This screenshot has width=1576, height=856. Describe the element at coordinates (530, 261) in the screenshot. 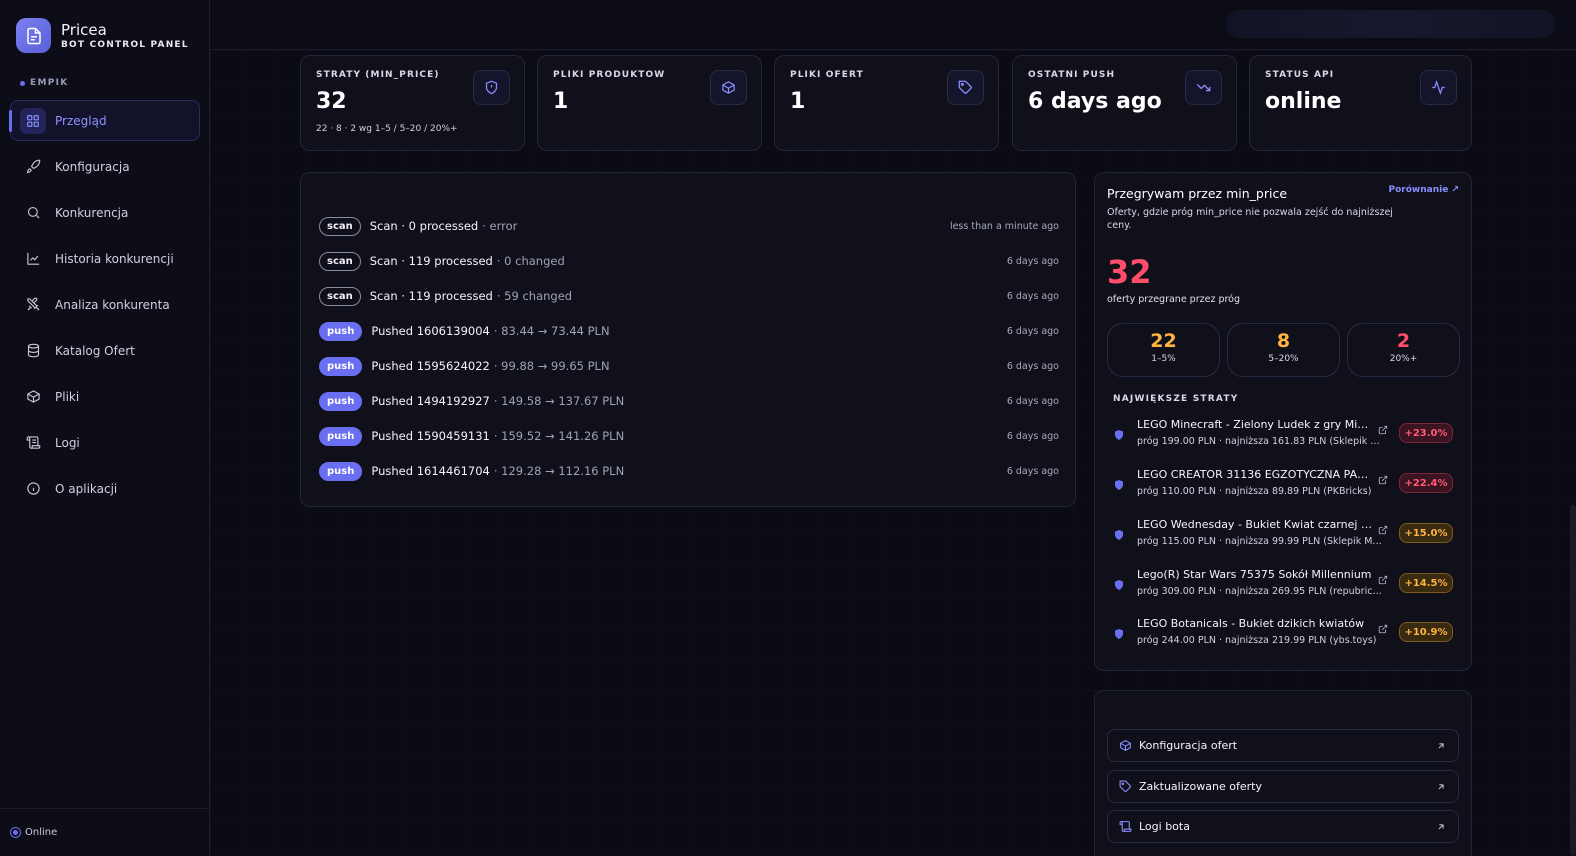

I see `activity-detail: · 0 changed` at that location.